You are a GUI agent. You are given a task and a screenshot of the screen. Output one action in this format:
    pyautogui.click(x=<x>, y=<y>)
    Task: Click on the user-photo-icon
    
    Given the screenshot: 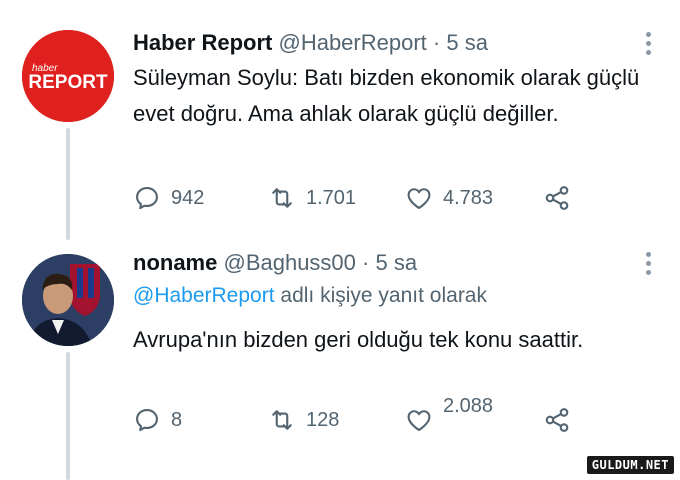 What is the action you would take?
    pyautogui.click(x=68, y=300)
    